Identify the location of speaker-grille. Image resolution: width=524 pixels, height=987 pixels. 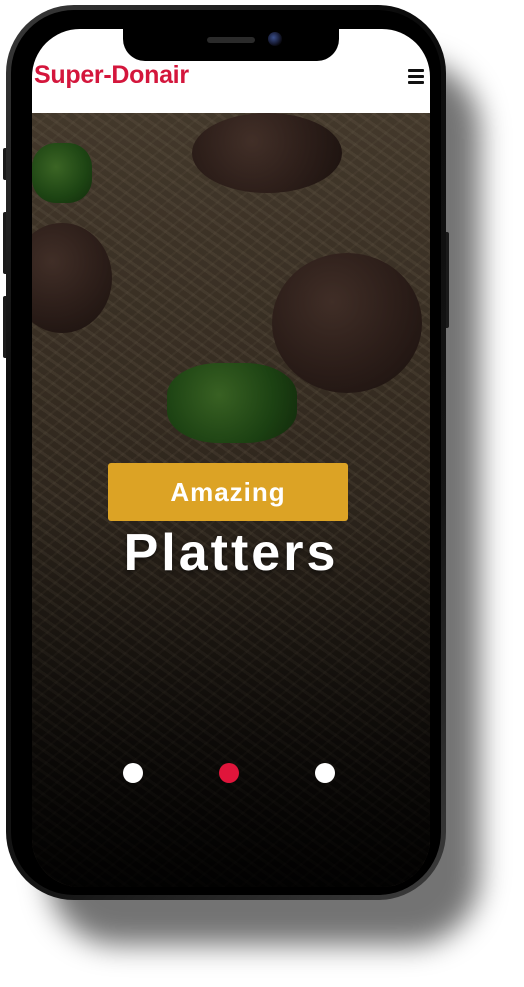
(231, 40).